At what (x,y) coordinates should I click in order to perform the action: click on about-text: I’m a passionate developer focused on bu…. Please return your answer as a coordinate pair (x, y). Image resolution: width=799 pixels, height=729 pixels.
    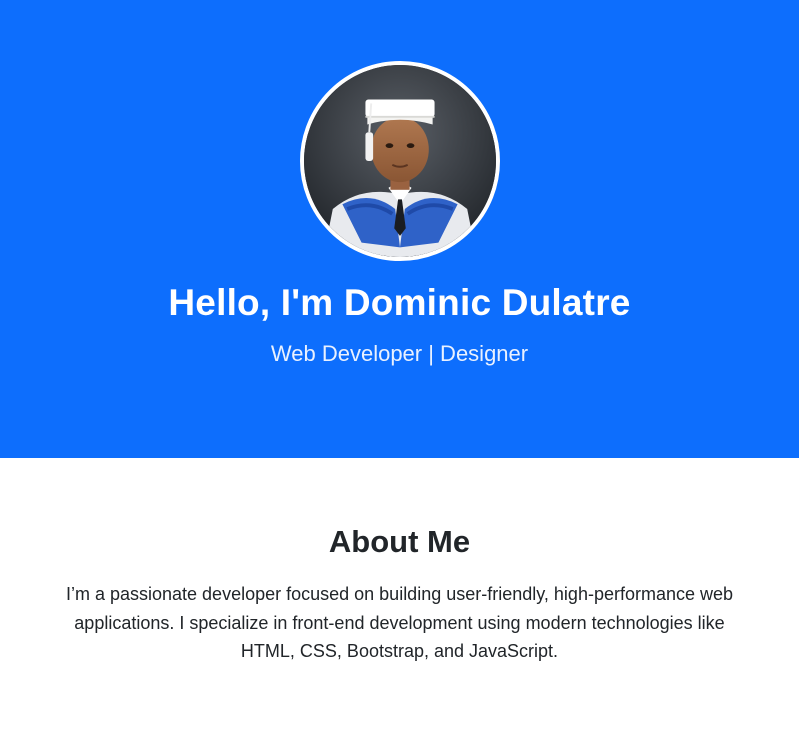
    Looking at the image, I should click on (399, 622).